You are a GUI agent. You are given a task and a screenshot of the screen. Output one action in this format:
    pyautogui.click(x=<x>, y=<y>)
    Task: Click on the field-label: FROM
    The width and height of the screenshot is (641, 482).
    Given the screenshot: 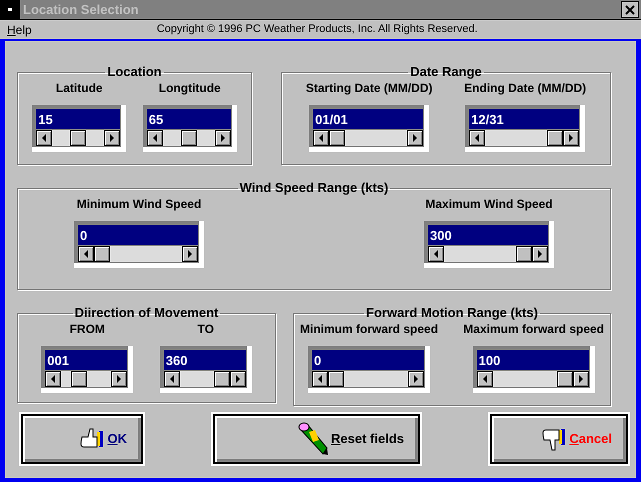 What is the action you would take?
    pyautogui.click(x=87, y=329)
    